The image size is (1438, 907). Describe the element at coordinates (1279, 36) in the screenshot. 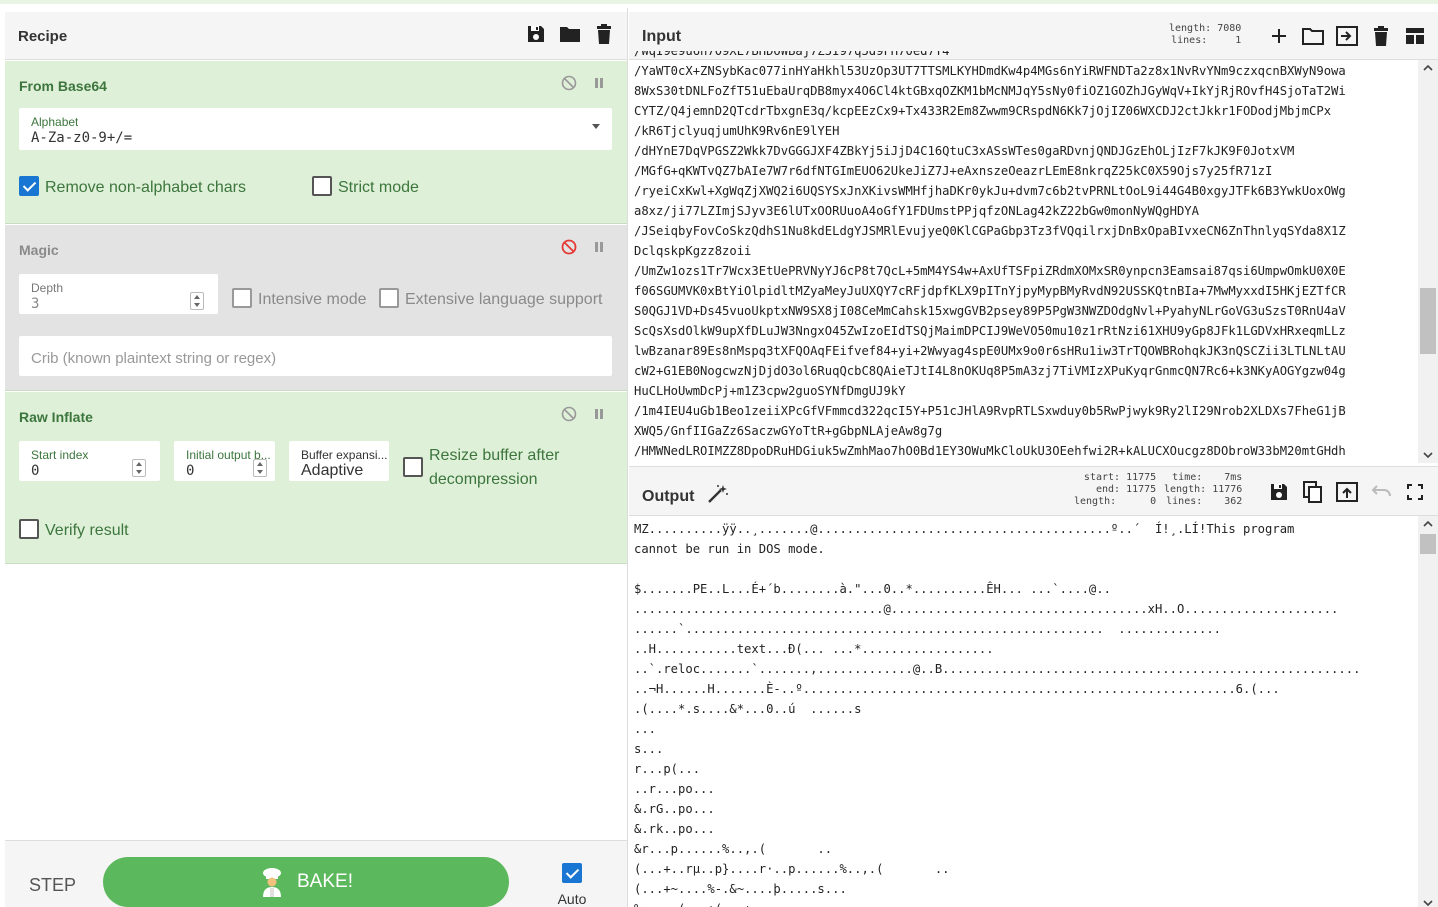

I see `add-input-tab-icon` at that location.